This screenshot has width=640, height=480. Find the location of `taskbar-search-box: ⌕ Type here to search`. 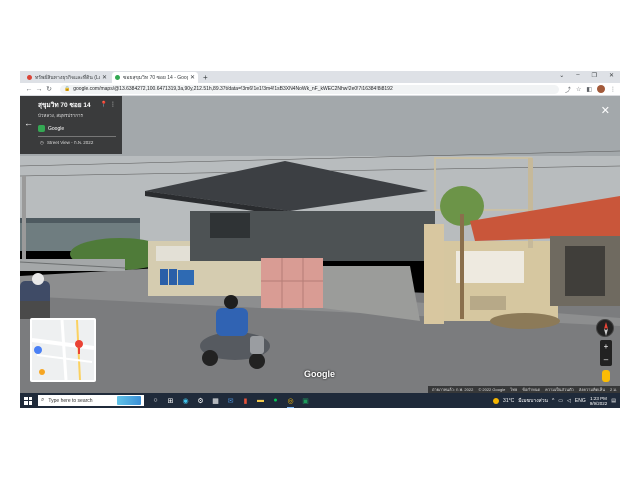

taskbar-search-box: ⌕ Type here to search is located at coordinates (91, 400).